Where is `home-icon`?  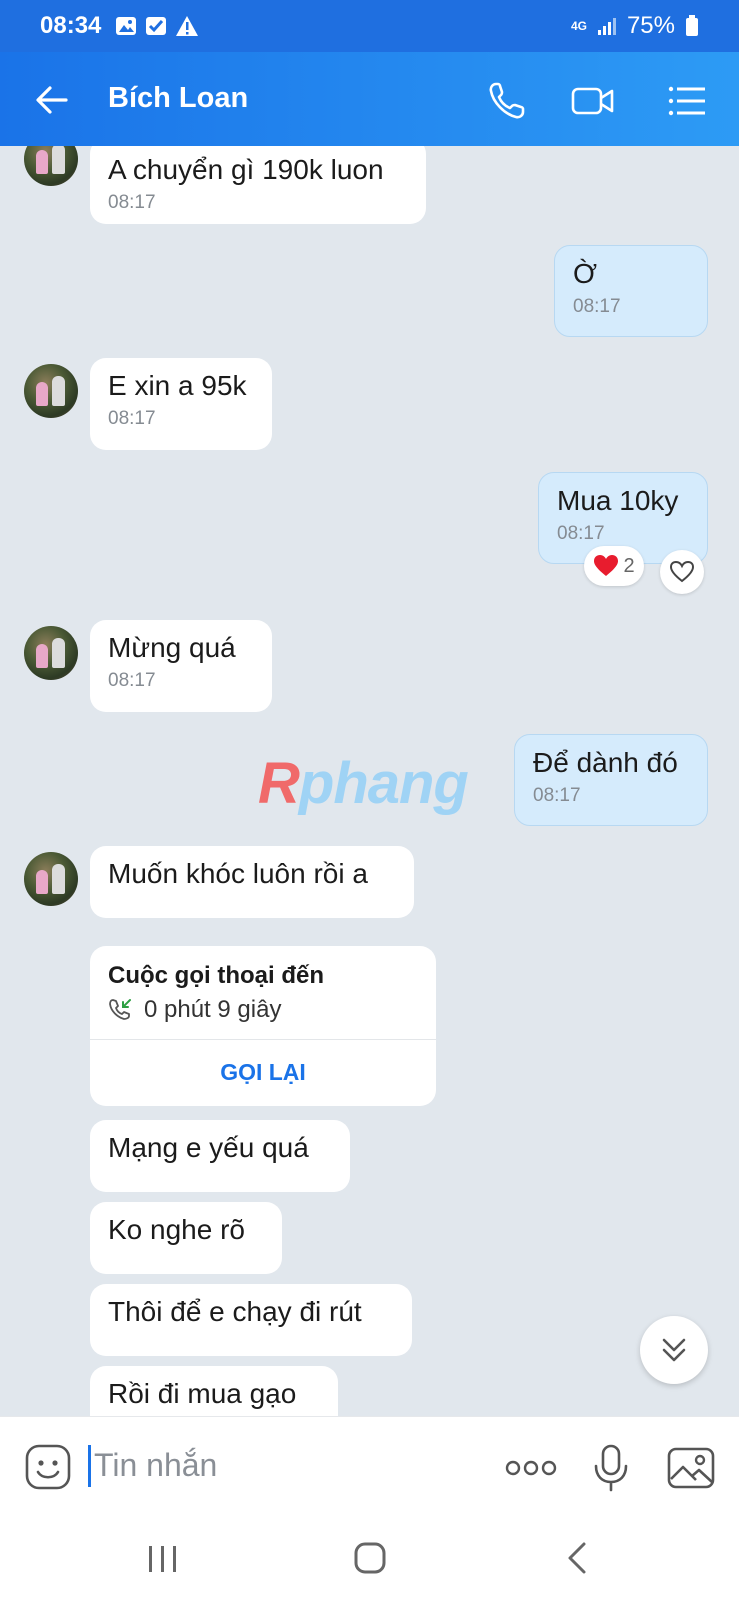 home-icon is located at coordinates (370, 1558).